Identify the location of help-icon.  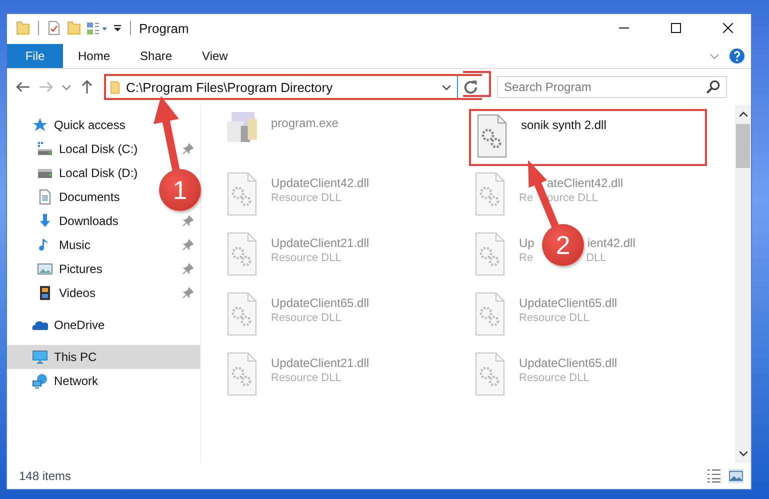
(737, 56).